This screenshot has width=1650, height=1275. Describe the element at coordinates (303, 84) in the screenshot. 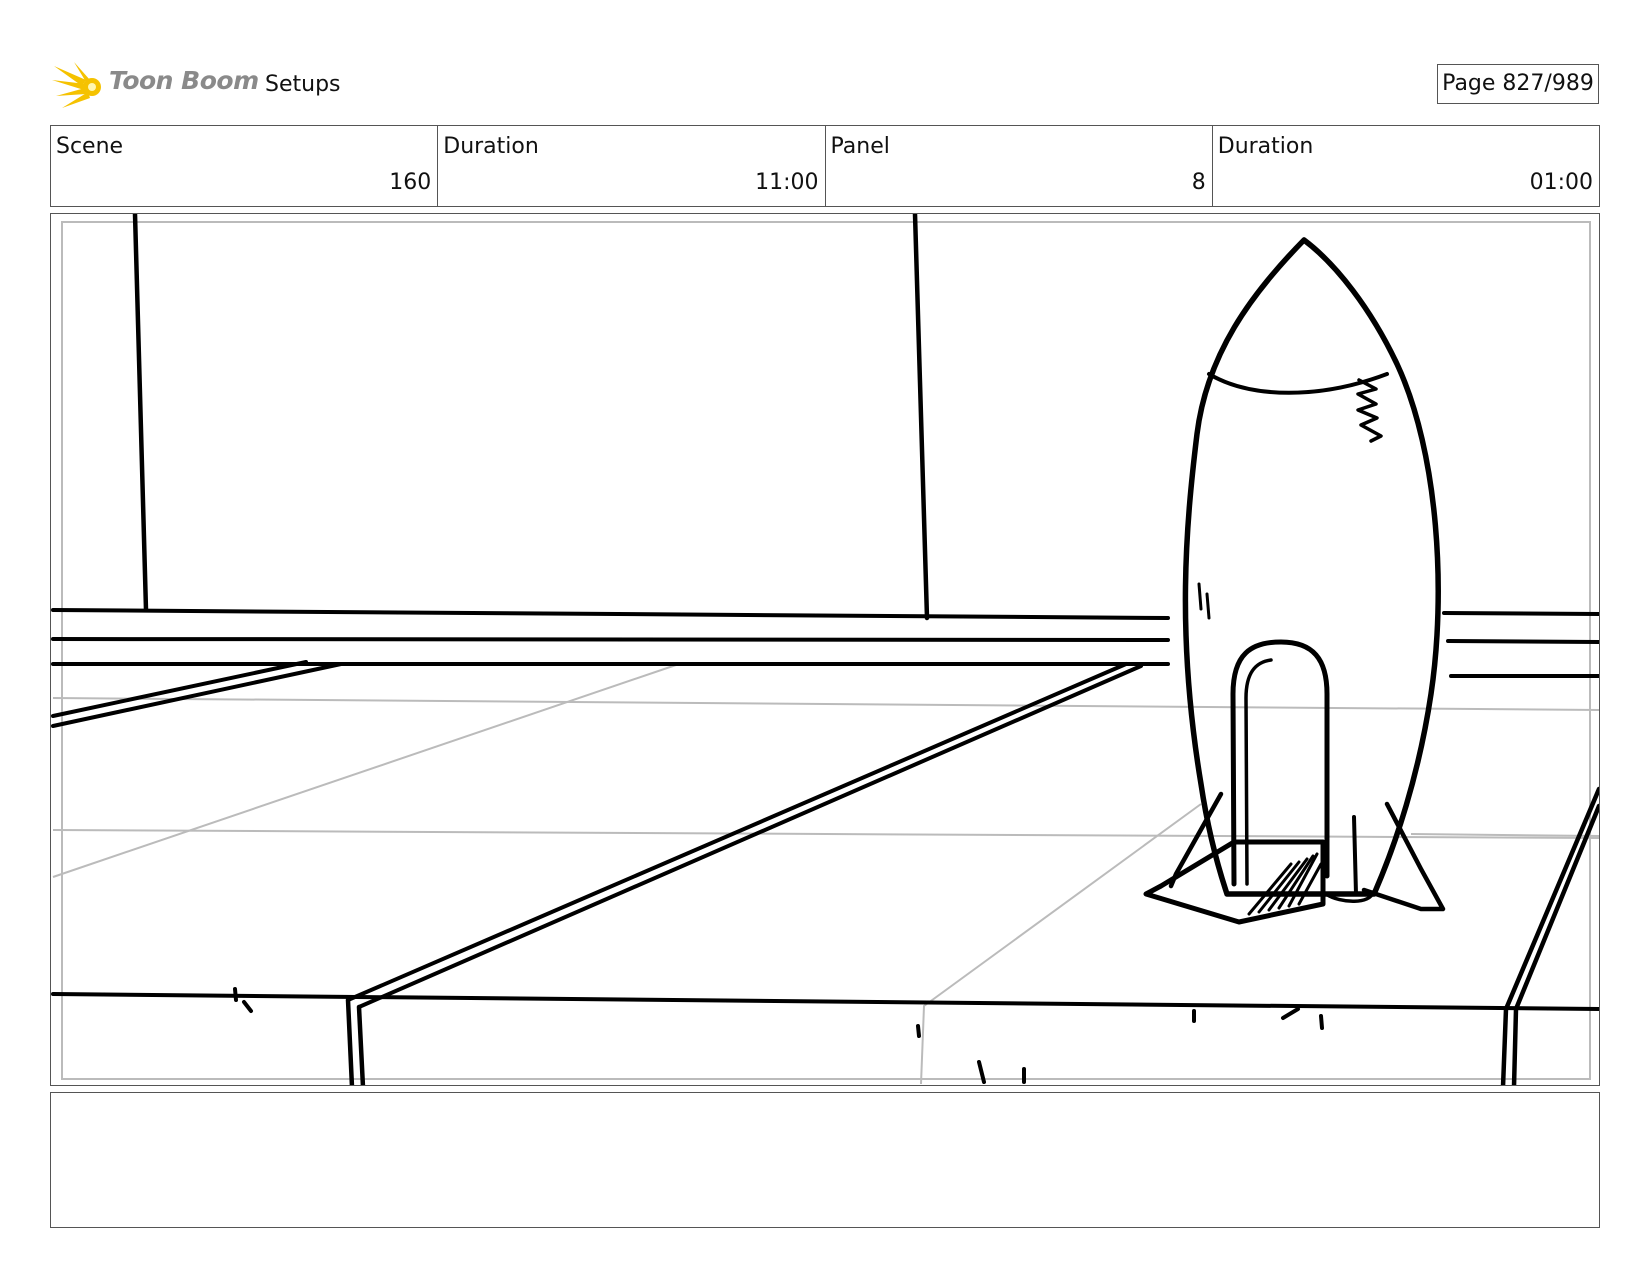

I see `document-title: Setups` at that location.